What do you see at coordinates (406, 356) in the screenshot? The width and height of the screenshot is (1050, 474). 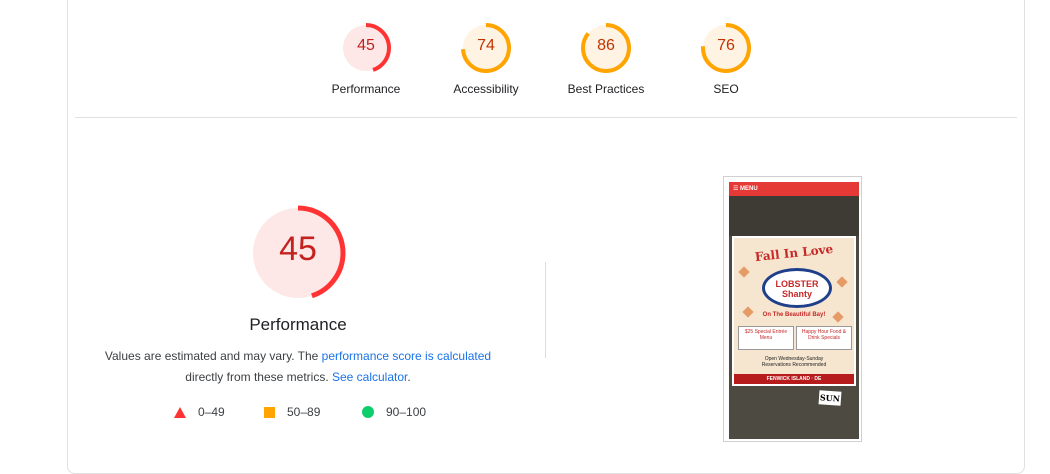 I see `score-calculated-link: performance score is calculated` at bounding box center [406, 356].